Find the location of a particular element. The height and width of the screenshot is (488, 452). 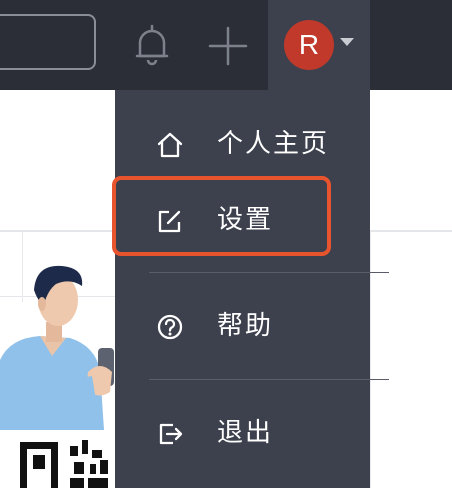

menu-item-label: 退出 is located at coordinates (245, 433).